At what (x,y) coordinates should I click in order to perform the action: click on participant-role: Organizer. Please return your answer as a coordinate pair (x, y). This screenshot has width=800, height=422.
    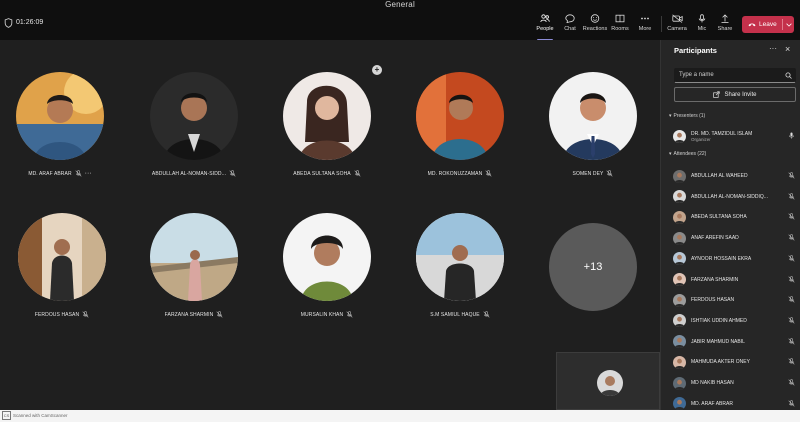
    Looking at the image, I should click on (701, 139).